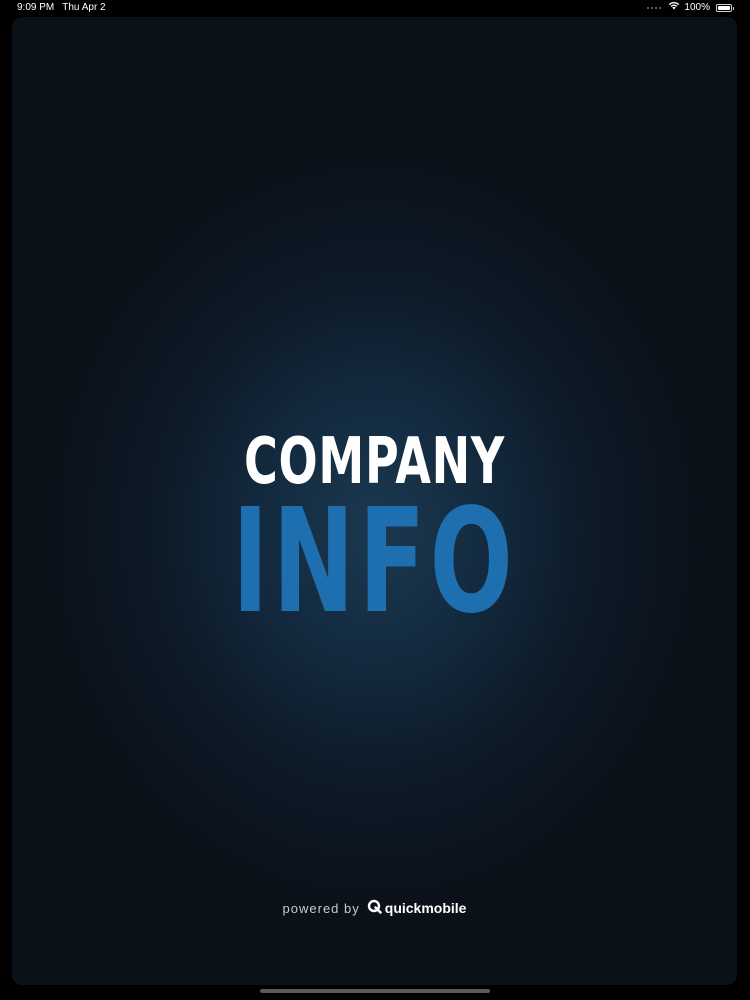 This screenshot has width=750, height=1000. Describe the element at coordinates (654, 8) in the screenshot. I see `multitasking-dots-icon` at that location.